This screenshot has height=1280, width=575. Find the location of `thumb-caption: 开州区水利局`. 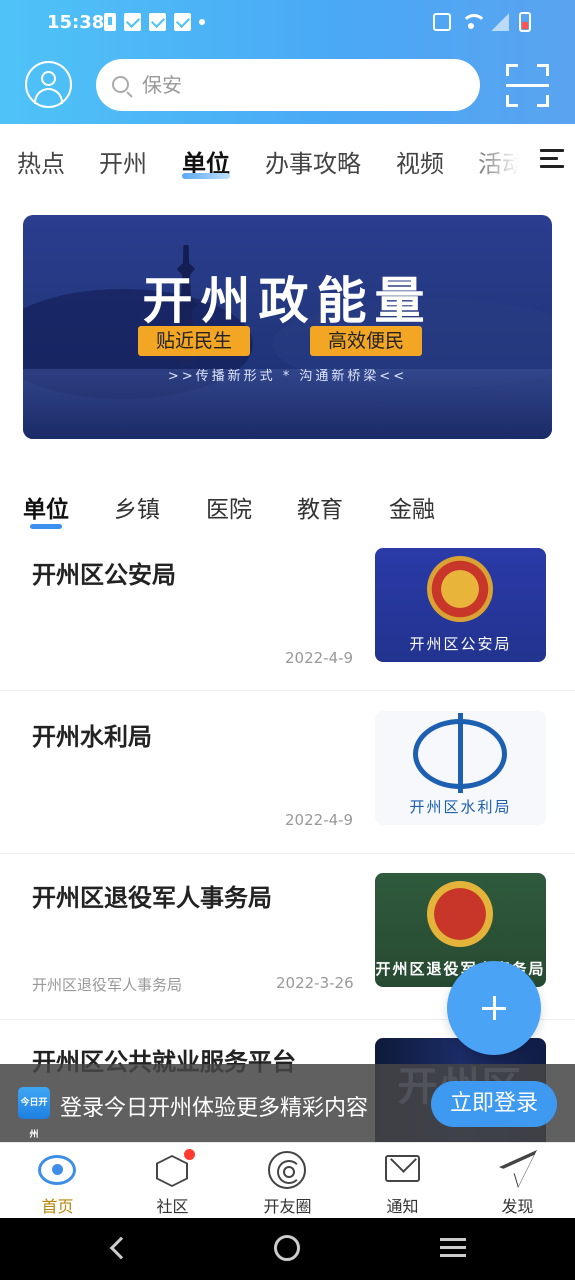

thumb-caption: 开州区水利局 is located at coordinates (460, 807).